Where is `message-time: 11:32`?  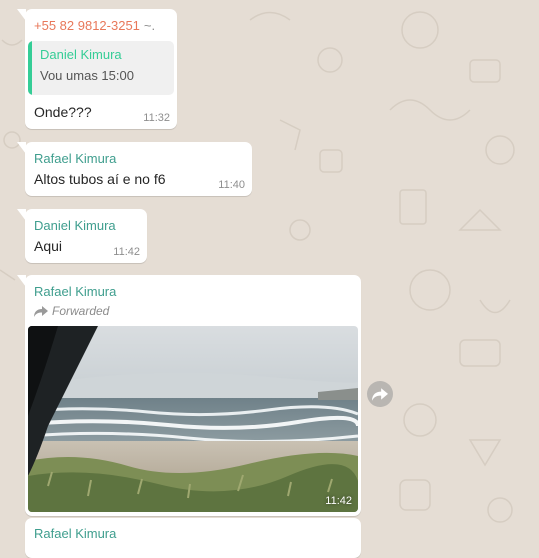
message-time: 11:32 is located at coordinates (156, 118).